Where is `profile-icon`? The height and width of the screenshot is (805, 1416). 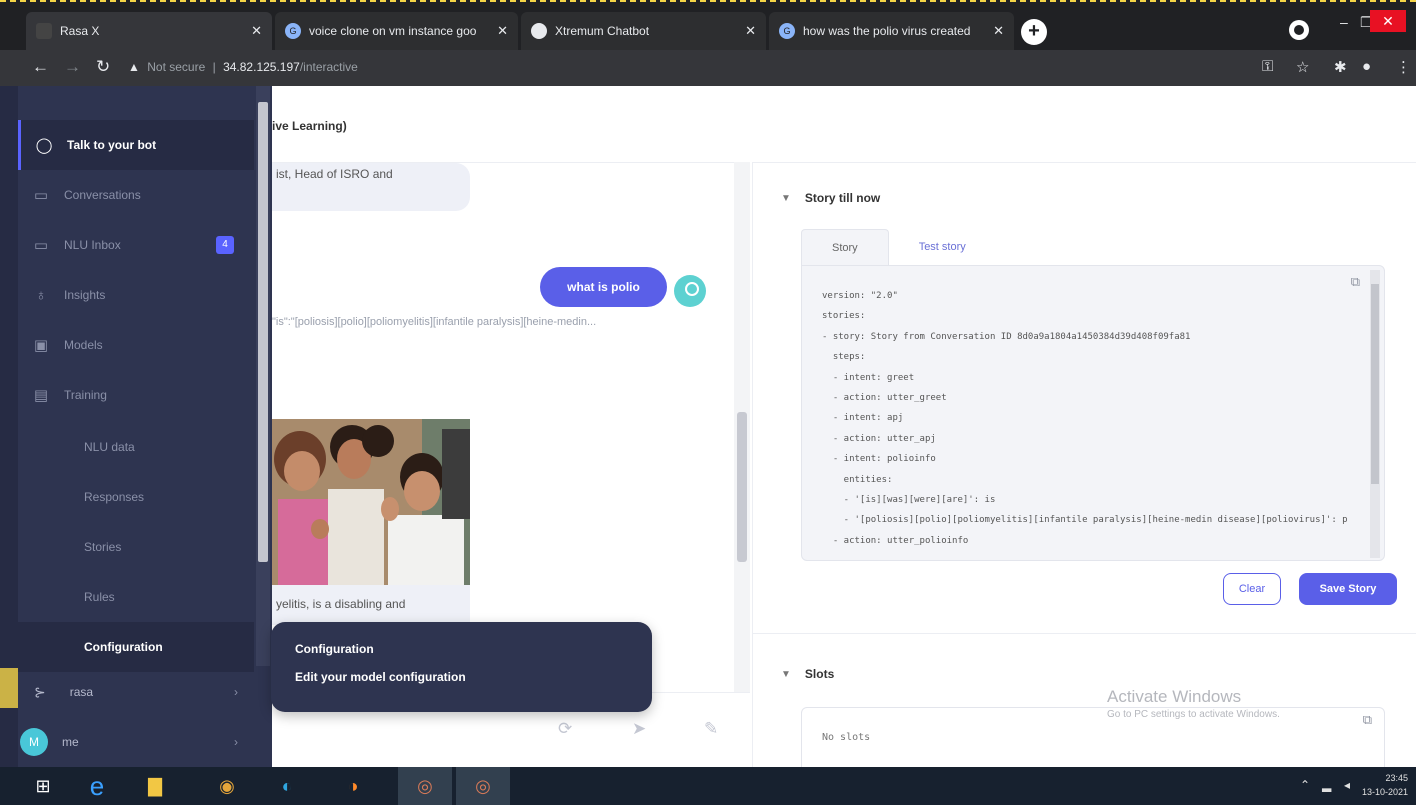
profile-icon is located at coordinates (1299, 30).